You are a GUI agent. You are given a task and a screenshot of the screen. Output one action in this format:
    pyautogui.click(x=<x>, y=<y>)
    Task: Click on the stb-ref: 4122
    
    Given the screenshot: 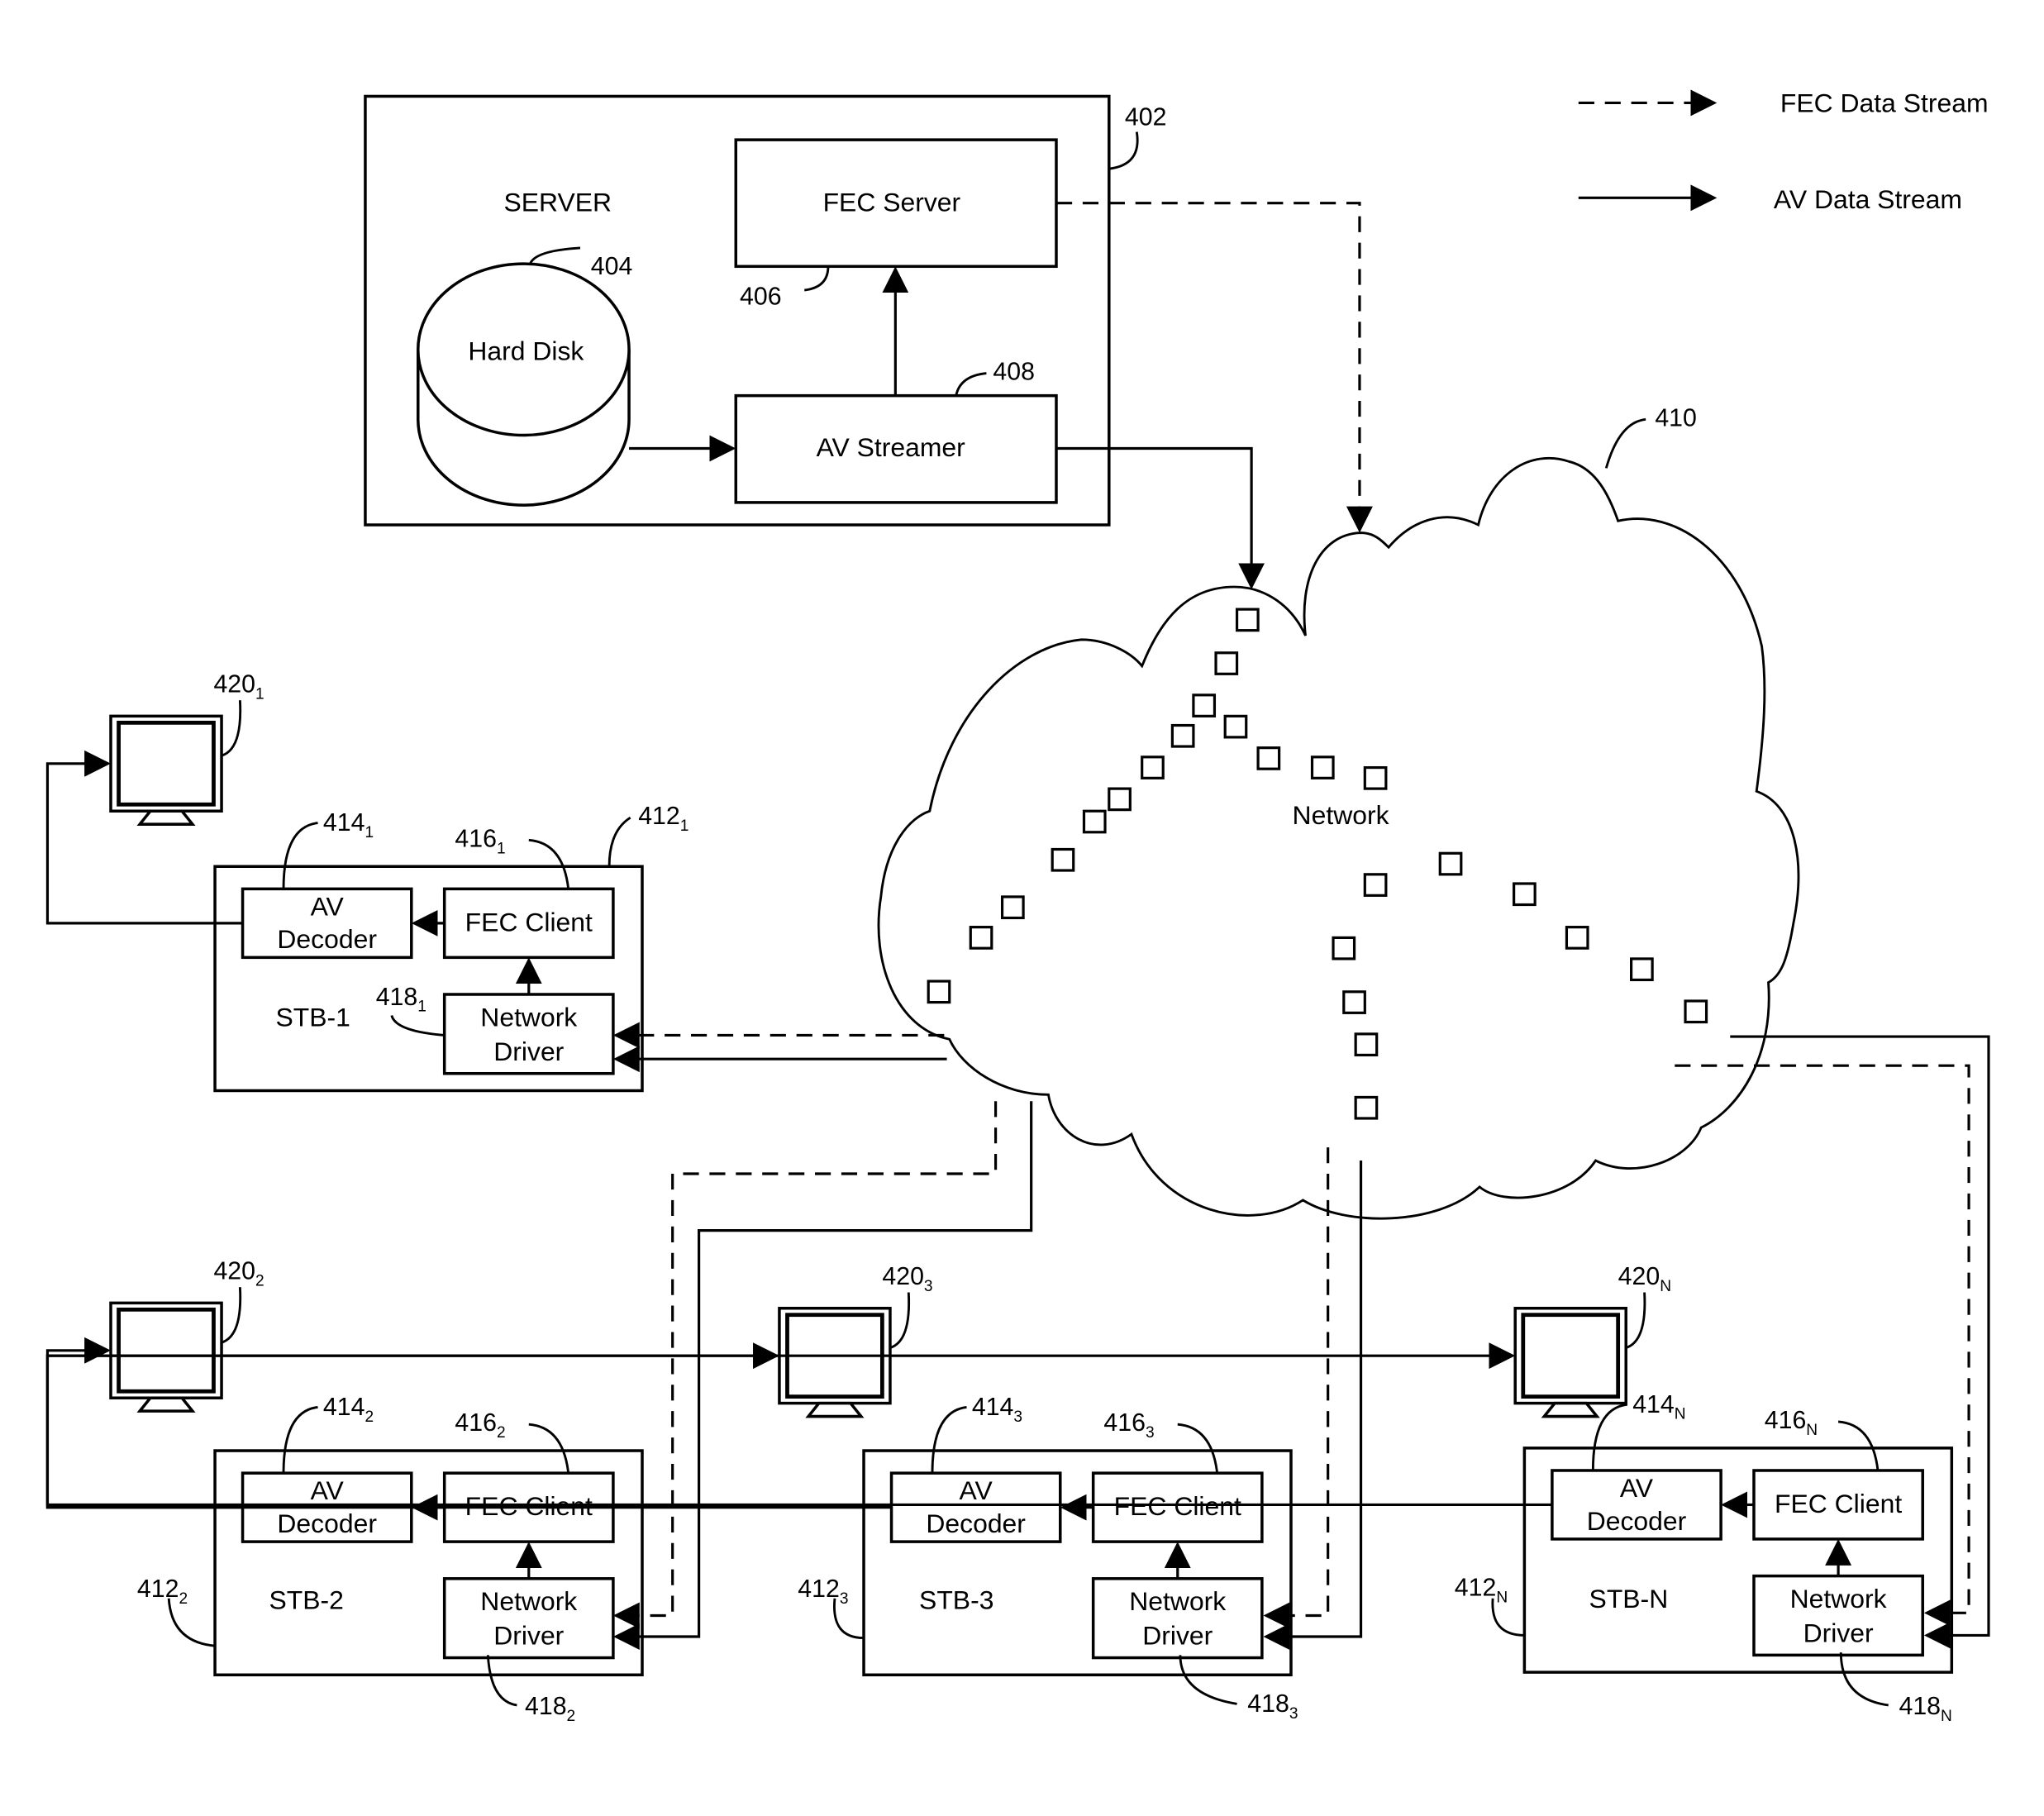 What is the action you would take?
    pyautogui.click(x=162, y=1591)
    